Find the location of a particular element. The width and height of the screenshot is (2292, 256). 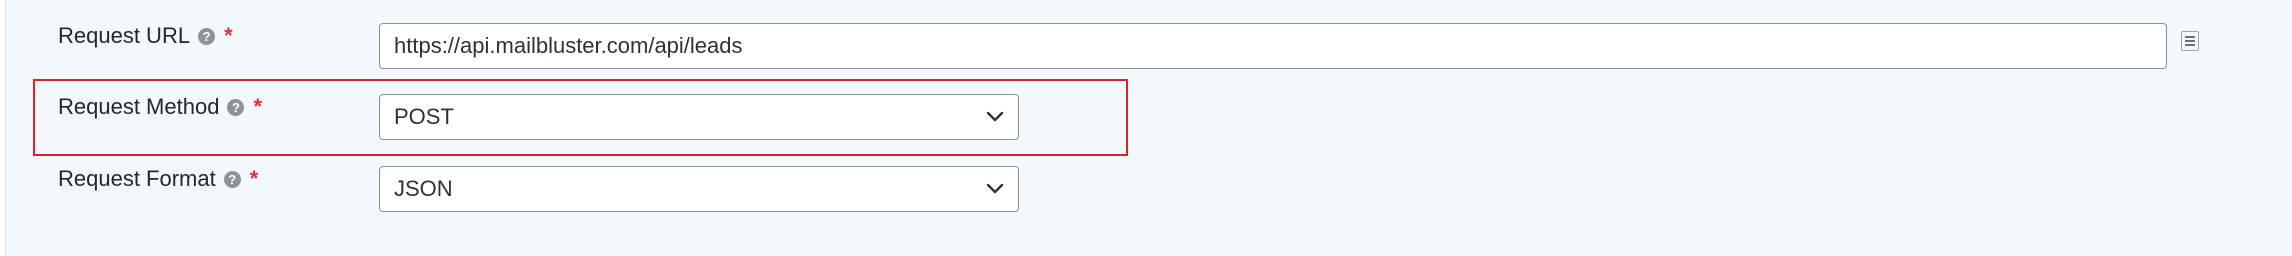

request-format-selected: JSON is located at coordinates (423, 188).